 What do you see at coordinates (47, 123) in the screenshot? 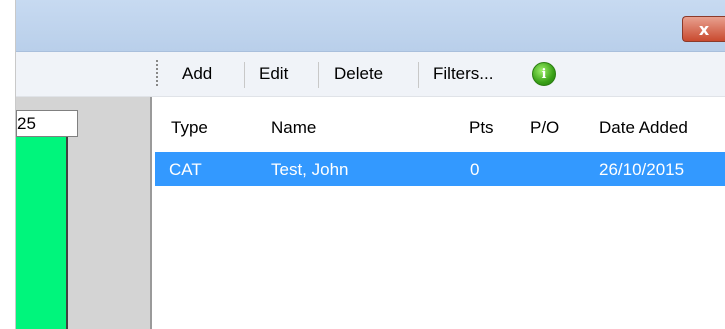
I see `grid-cell: 25` at bounding box center [47, 123].